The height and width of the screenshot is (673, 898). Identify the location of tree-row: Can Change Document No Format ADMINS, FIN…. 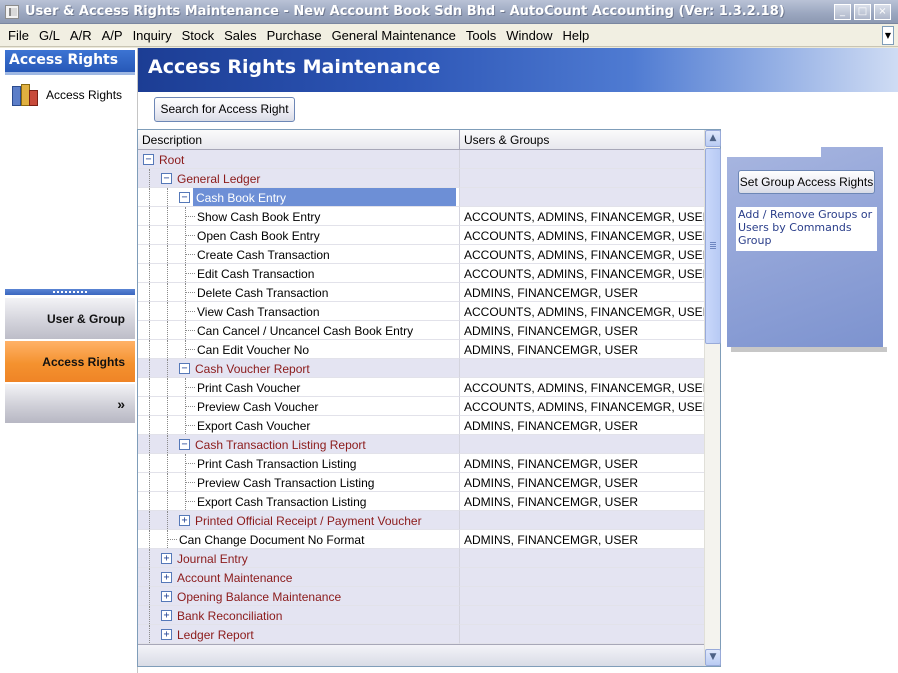
(421, 539).